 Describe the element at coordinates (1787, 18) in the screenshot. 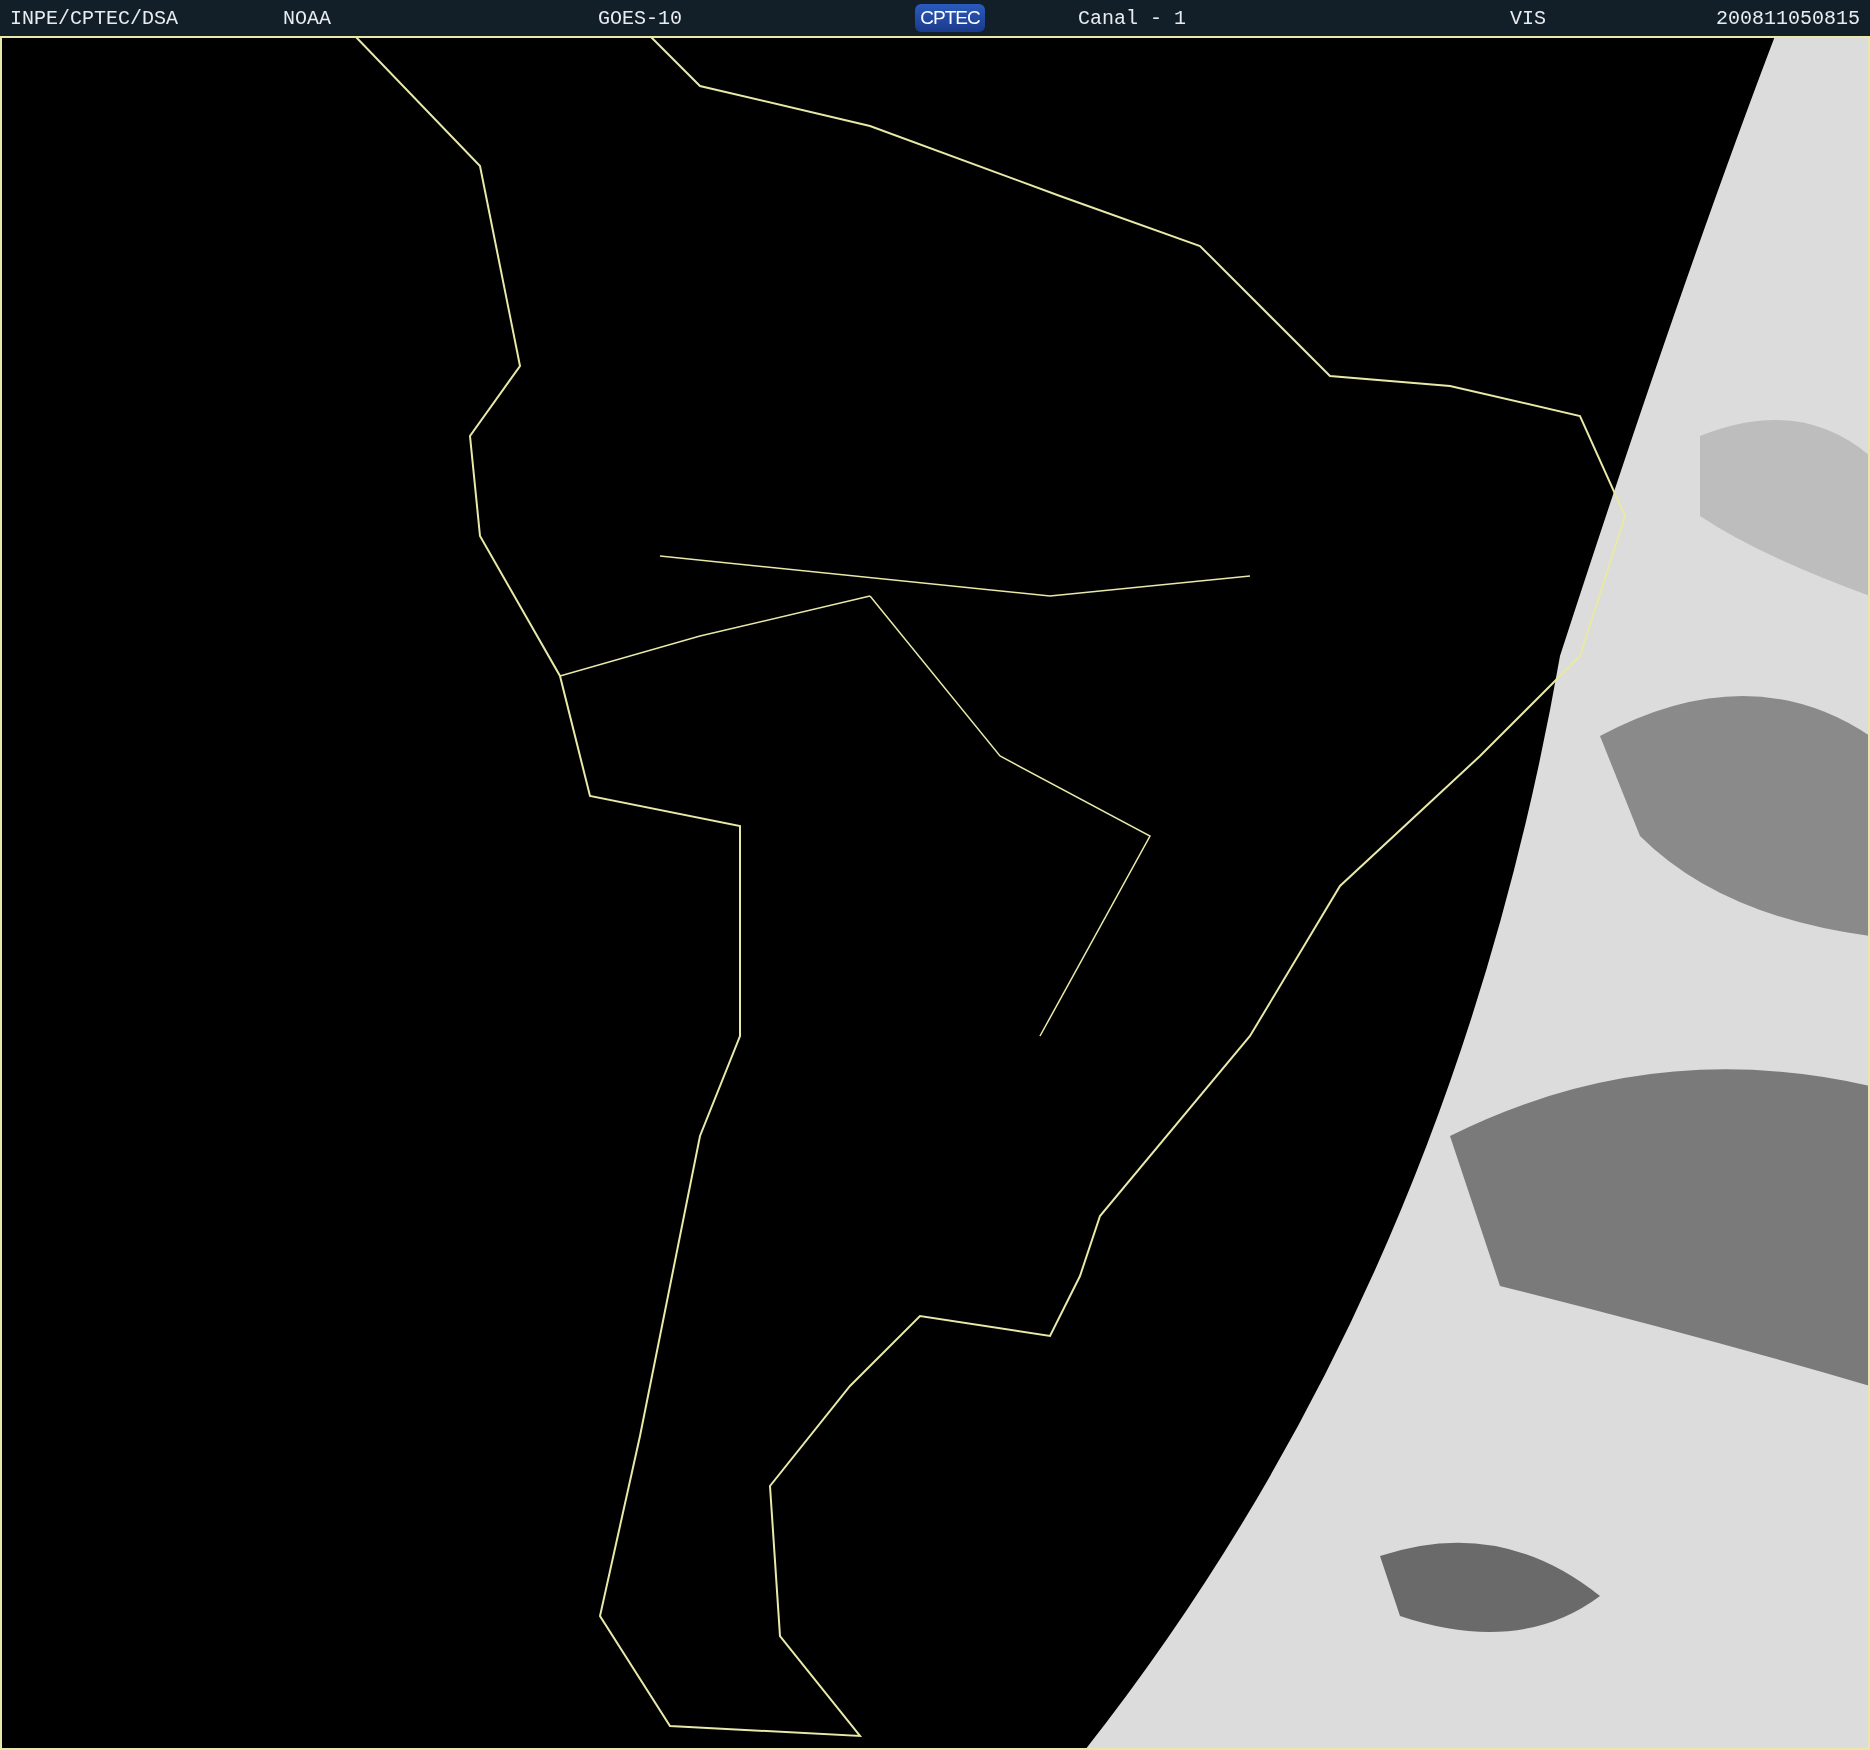

I see `timestamp-label: 200811050815` at that location.